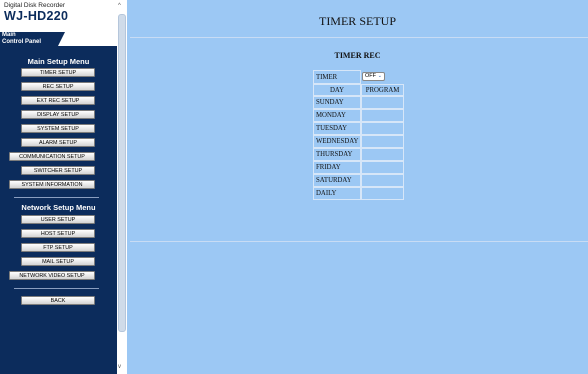  Describe the element at coordinates (58, 142) in the screenshot. I see `alarm-setup-button: ALARM SETUP` at that location.